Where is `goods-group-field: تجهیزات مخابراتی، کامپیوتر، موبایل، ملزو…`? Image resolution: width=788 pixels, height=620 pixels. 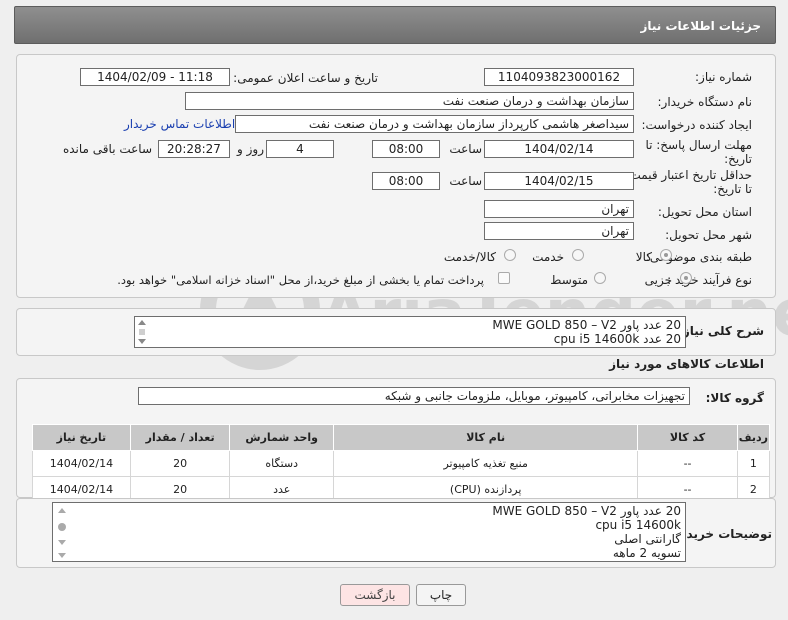 goods-group-field: تجهیزات مخابراتی، کامپیوتر، موبایل، ملزو… is located at coordinates (414, 396).